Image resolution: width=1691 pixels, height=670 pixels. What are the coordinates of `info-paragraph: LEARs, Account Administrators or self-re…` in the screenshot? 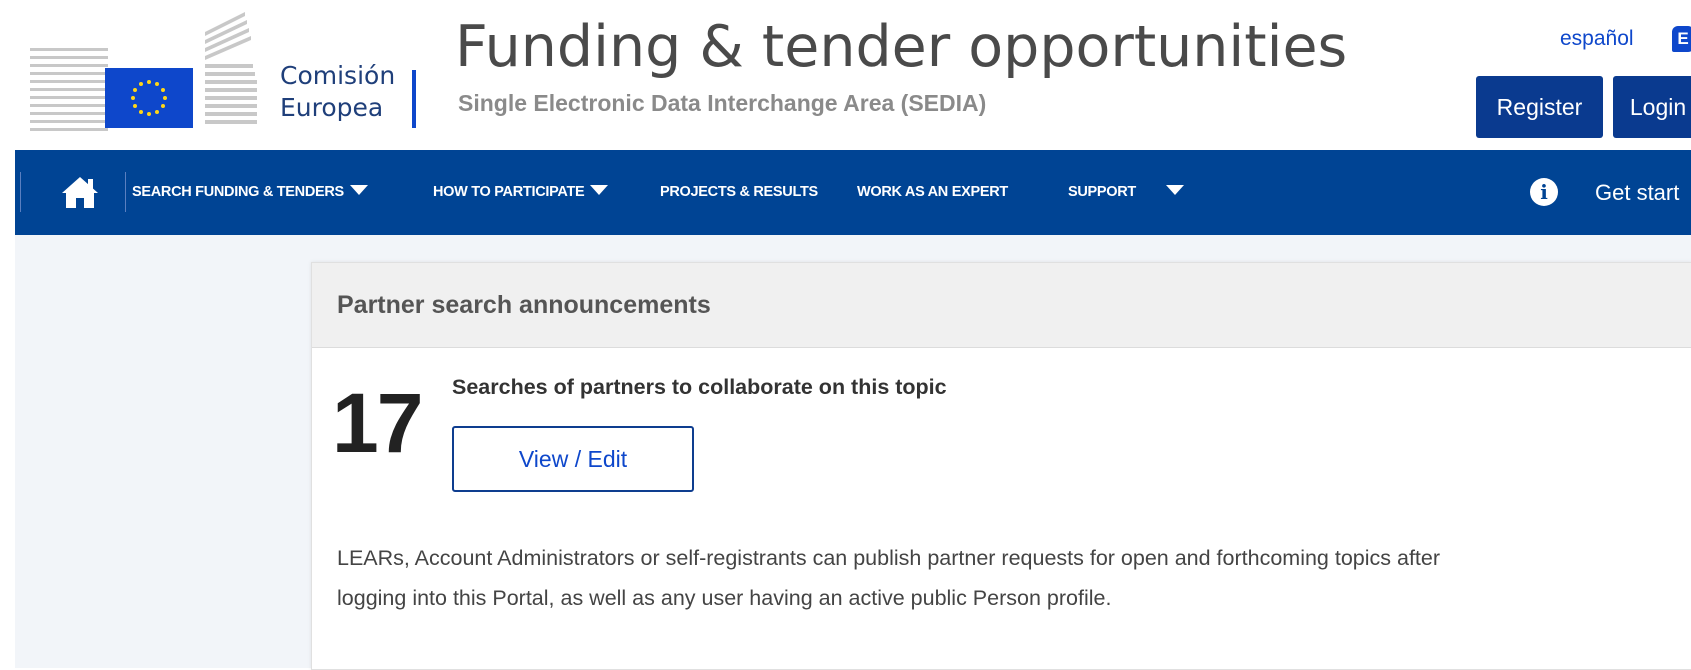 It's located at (1007, 578).